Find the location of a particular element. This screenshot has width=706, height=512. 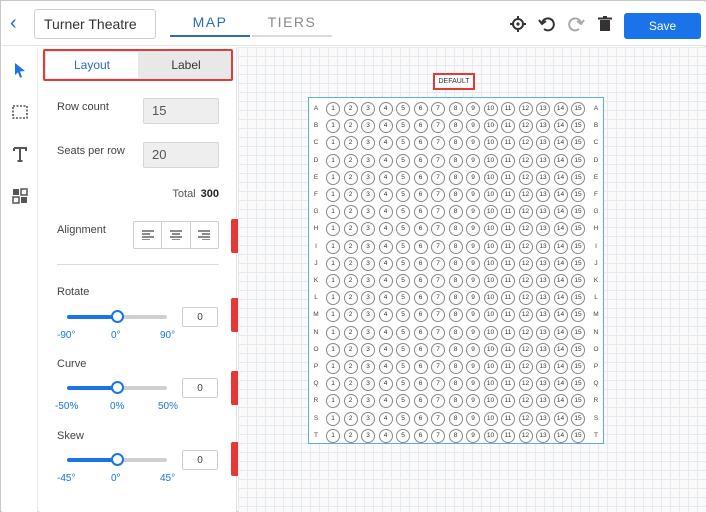

undo-icon is located at coordinates (547, 24).